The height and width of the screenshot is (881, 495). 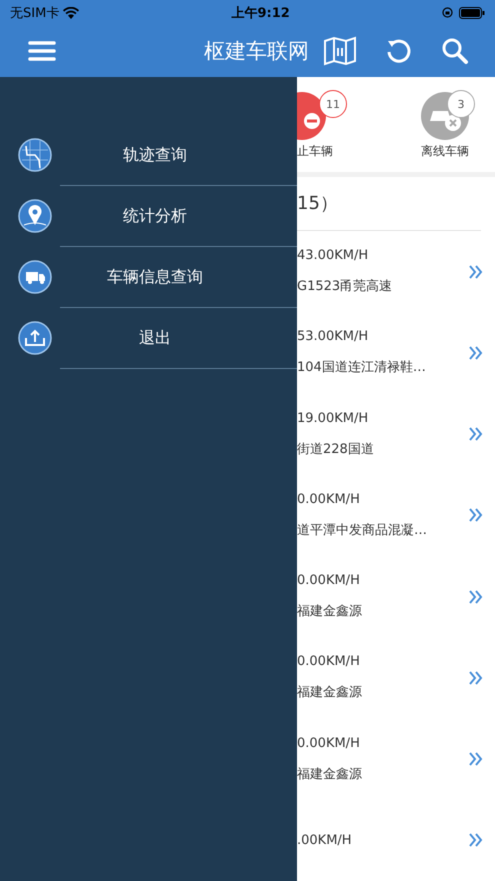 I want to click on speed-text: .00KM/H, so click(x=325, y=840).